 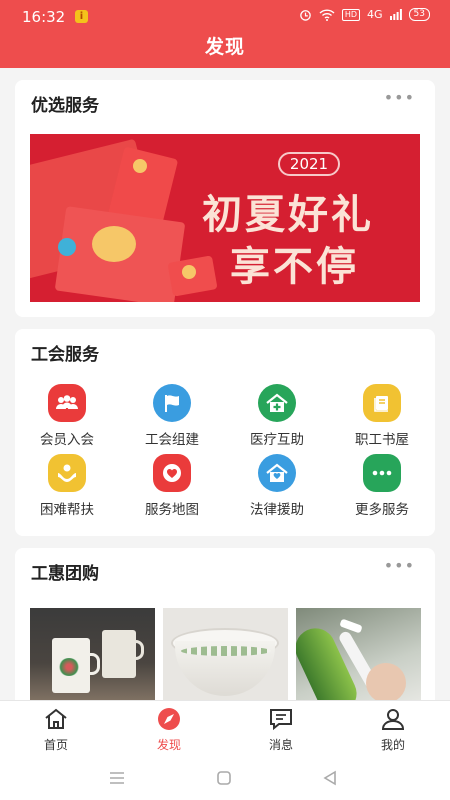 I want to click on service-medical-aid: 医疗互助, so click(x=277, y=416).